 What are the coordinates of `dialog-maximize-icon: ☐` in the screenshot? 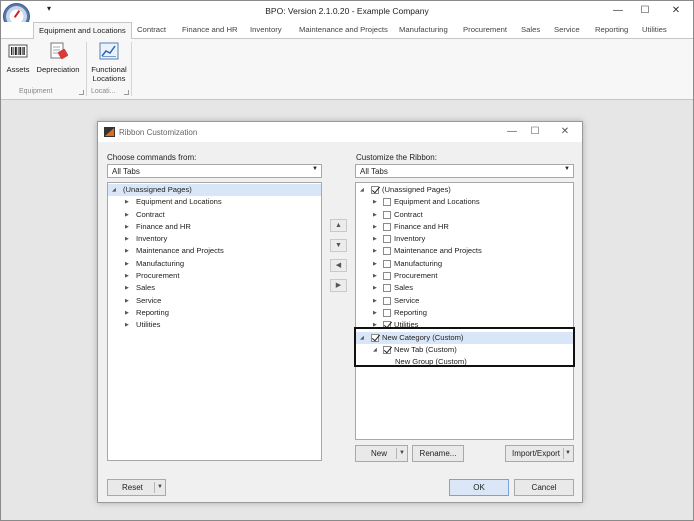 It's located at (535, 132).